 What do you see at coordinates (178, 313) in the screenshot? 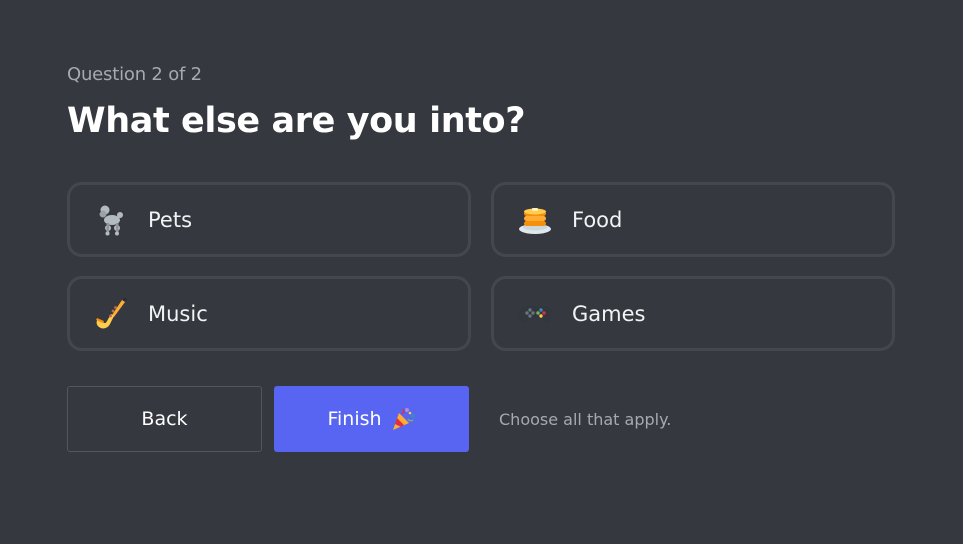
I see `option-label: Music` at bounding box center [178, 313].